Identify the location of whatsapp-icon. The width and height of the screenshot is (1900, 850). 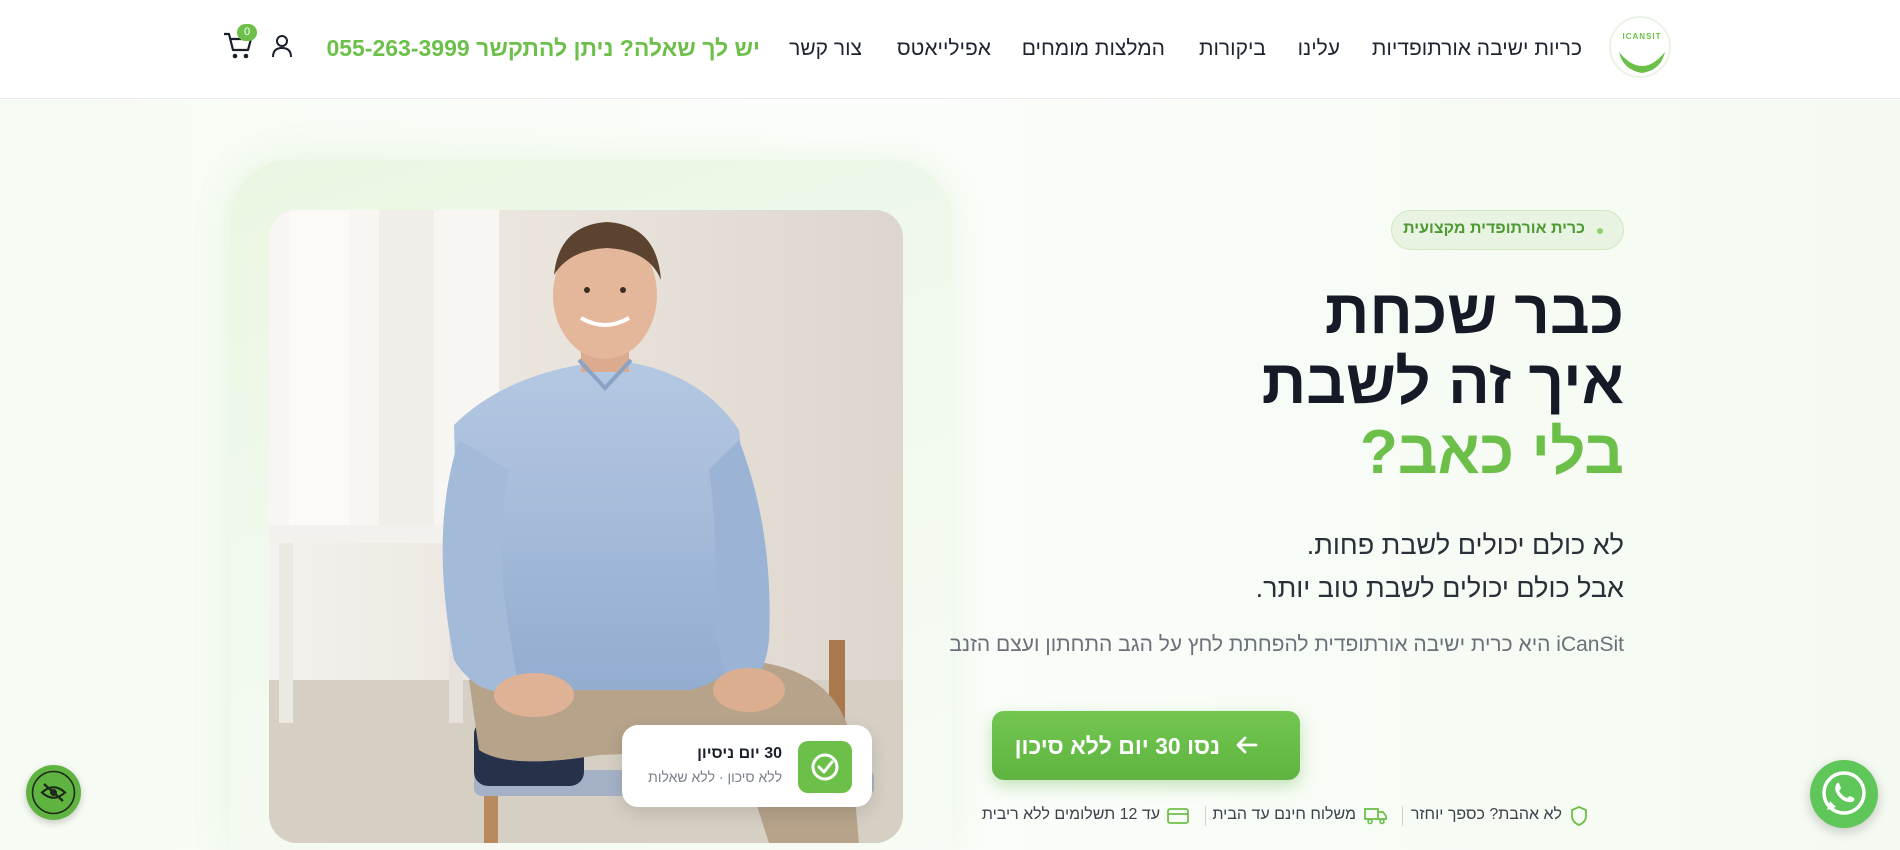
(1844, 793).